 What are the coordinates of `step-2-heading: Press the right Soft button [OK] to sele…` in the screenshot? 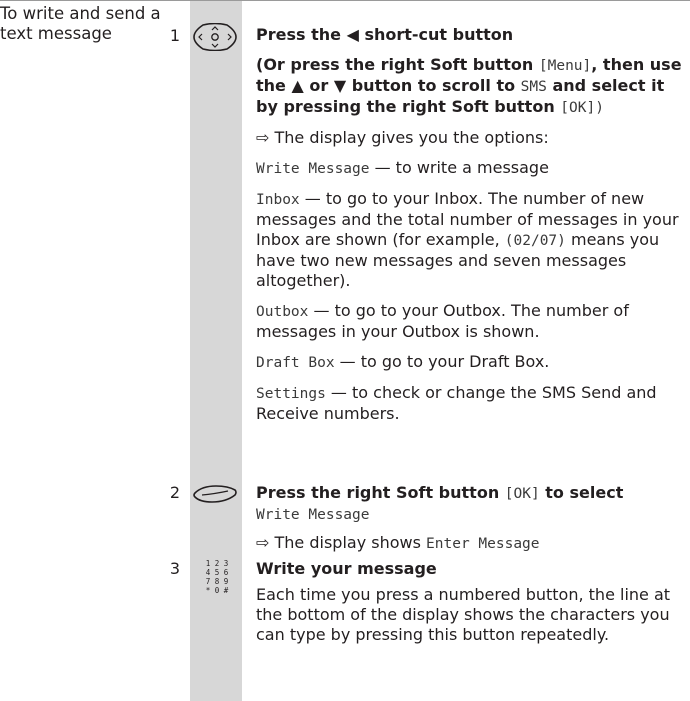 It's located at (440, 503).